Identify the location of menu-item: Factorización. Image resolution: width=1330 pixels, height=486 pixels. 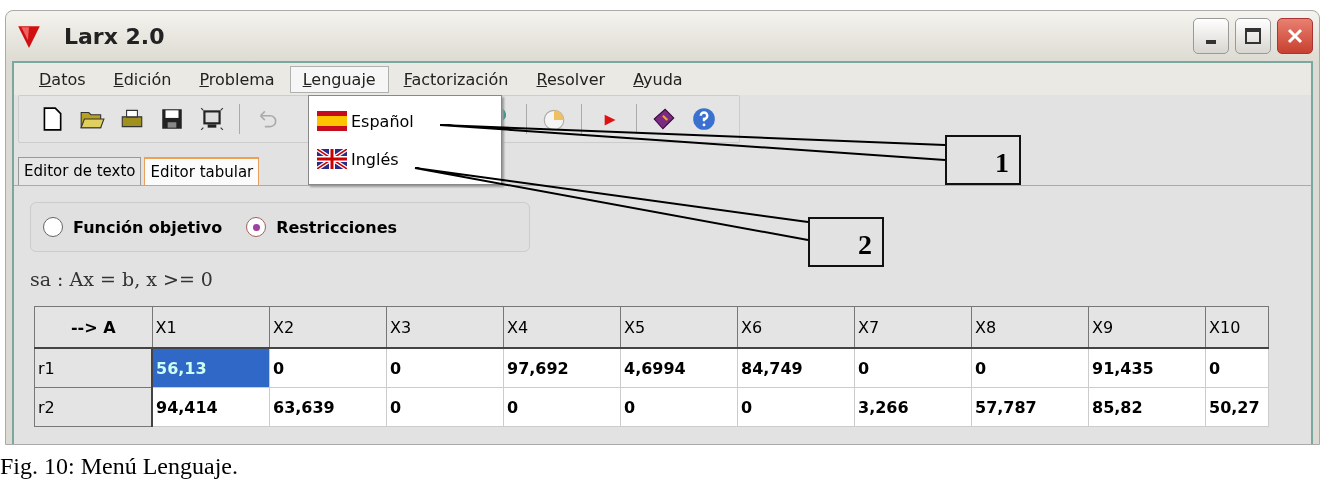
(456, 79).